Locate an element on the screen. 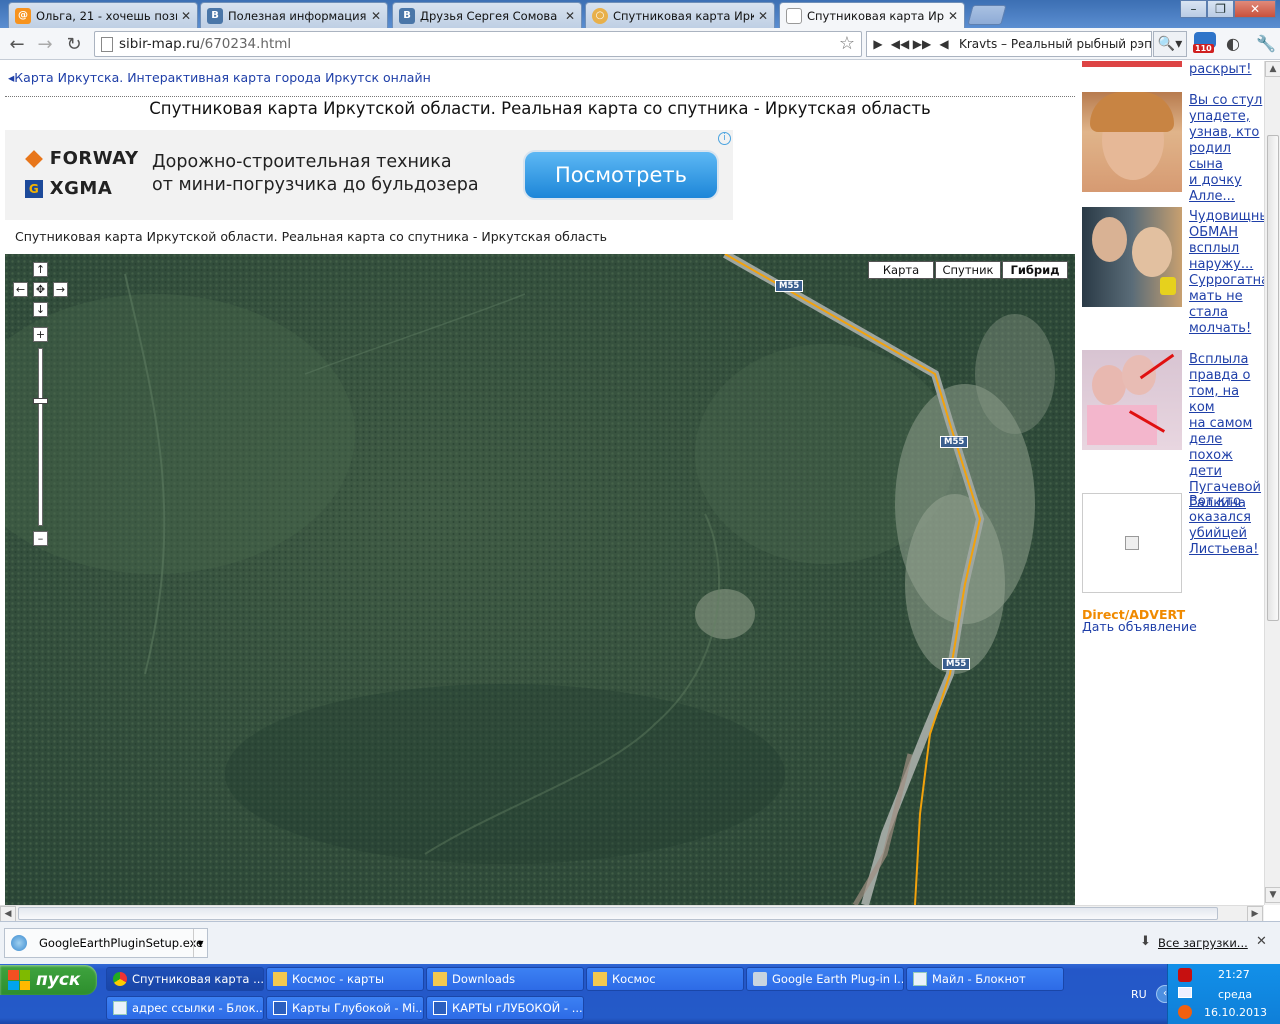 Image resolution: width=1280 pixels, height=1024 pixels. horizontal-scrollbar: ◀ ▶ is located at coordinates (632, 913).